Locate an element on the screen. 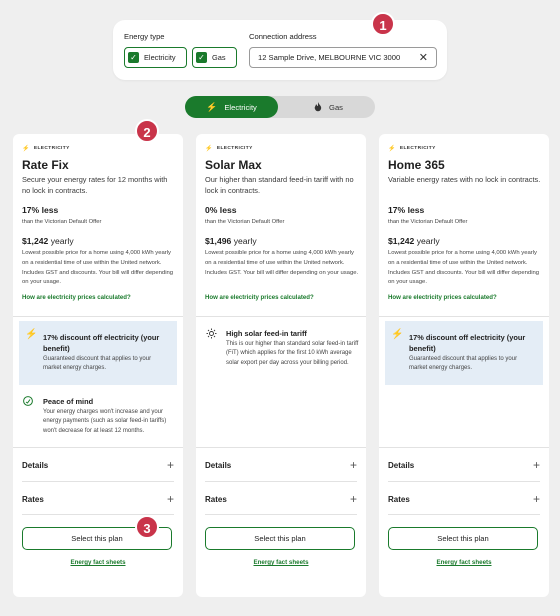 The image size is (560, 616). tab-electricity: ⚡ Electricity is located at coordinates (231, 107).